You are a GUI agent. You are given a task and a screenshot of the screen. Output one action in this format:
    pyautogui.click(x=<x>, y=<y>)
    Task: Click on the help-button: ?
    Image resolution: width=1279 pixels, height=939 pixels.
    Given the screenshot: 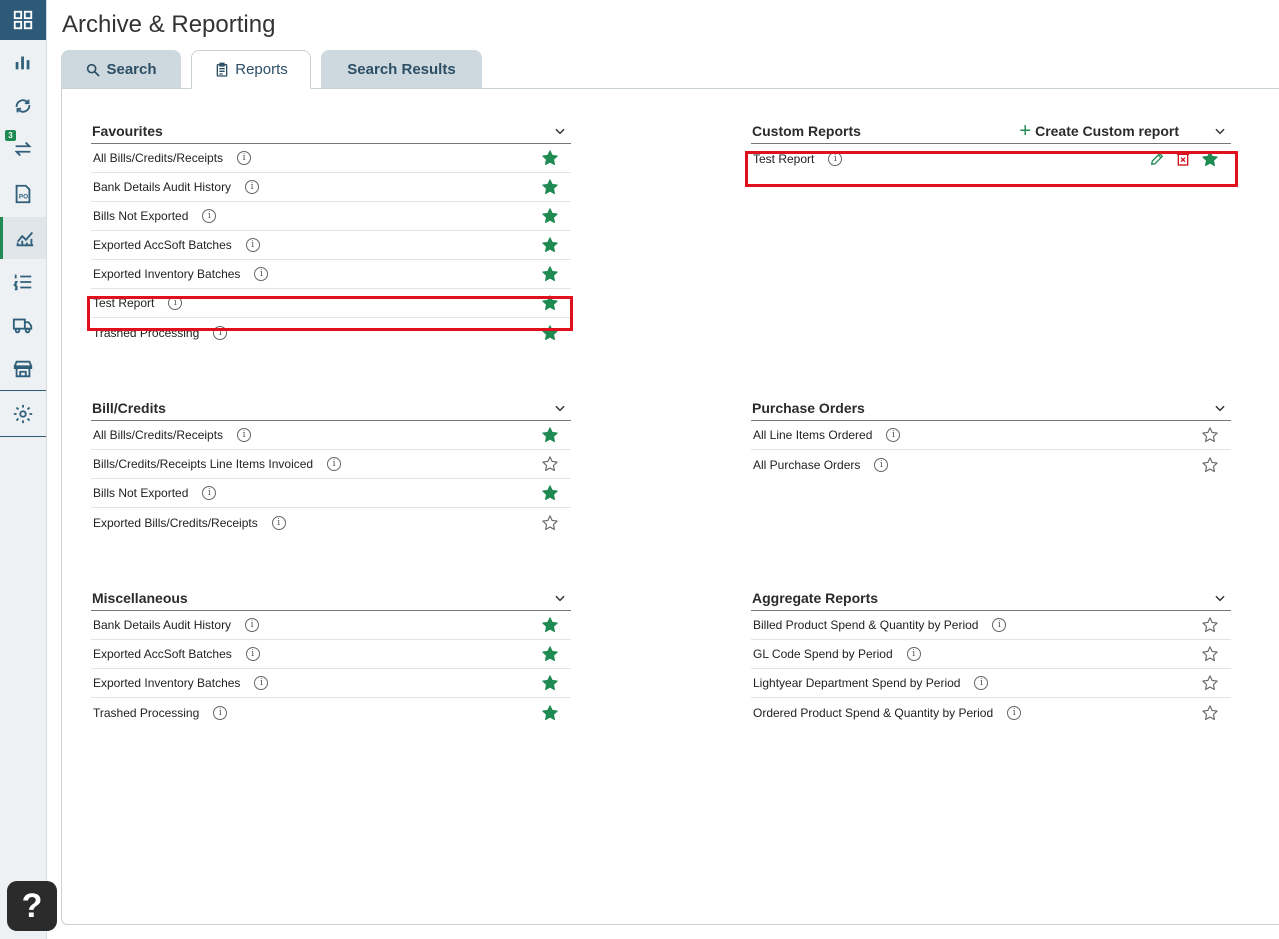 What is the action you would take?
    pyautogui.click(x=32, y=906)
    